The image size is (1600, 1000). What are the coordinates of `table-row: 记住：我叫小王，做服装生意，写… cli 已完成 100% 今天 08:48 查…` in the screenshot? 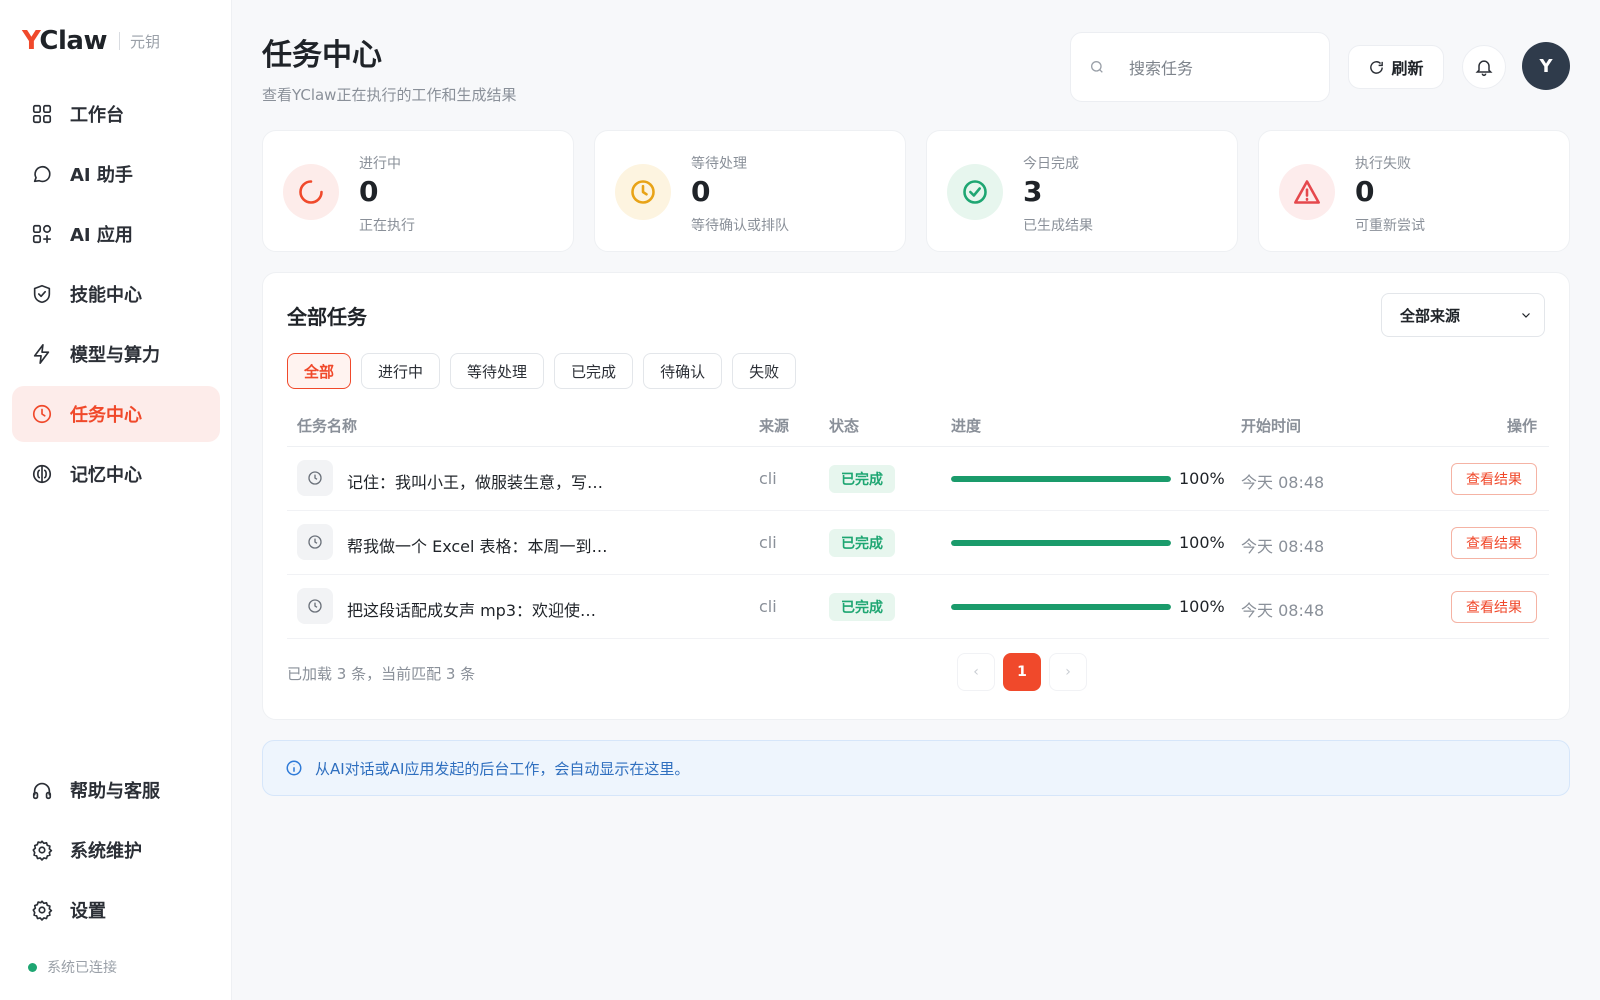 It's located at (918, 479).